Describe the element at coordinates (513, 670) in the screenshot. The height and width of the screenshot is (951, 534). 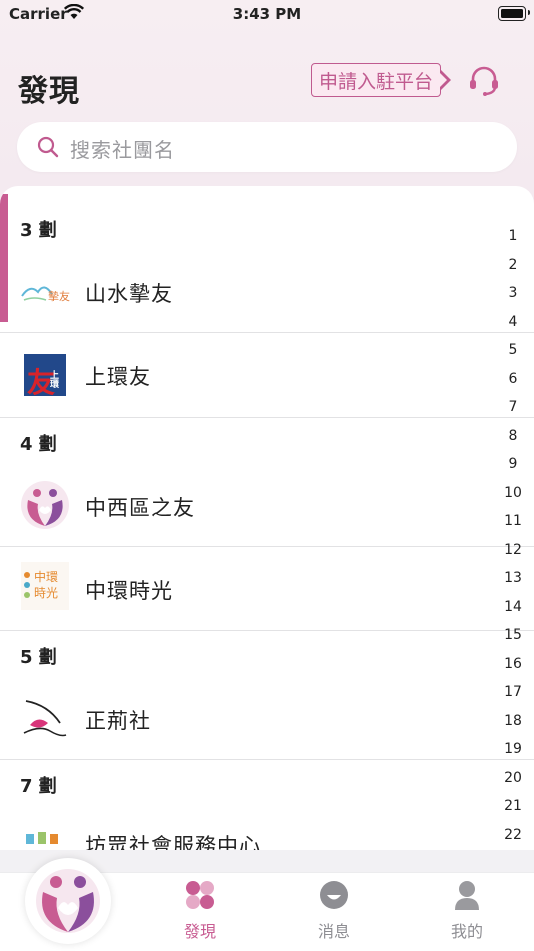
I see `index-item: 16` at that location.